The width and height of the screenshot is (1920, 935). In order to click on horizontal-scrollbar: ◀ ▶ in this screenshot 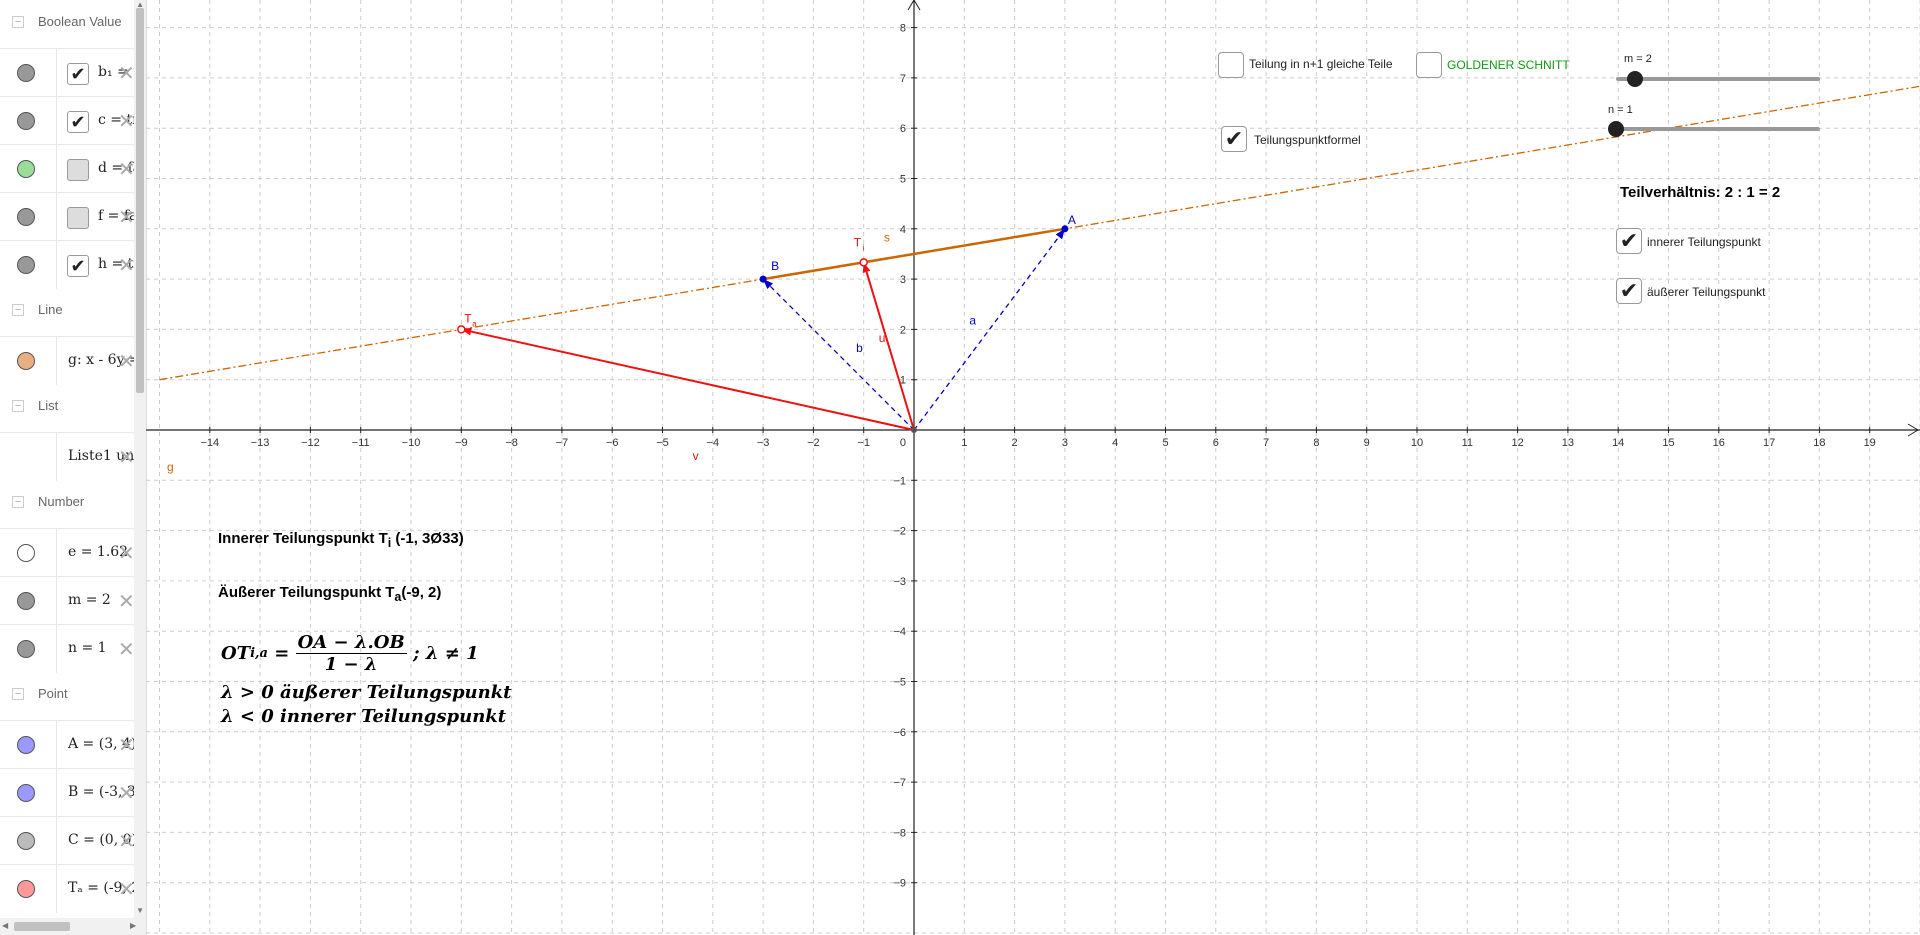, I will do `click(73, 926)`.